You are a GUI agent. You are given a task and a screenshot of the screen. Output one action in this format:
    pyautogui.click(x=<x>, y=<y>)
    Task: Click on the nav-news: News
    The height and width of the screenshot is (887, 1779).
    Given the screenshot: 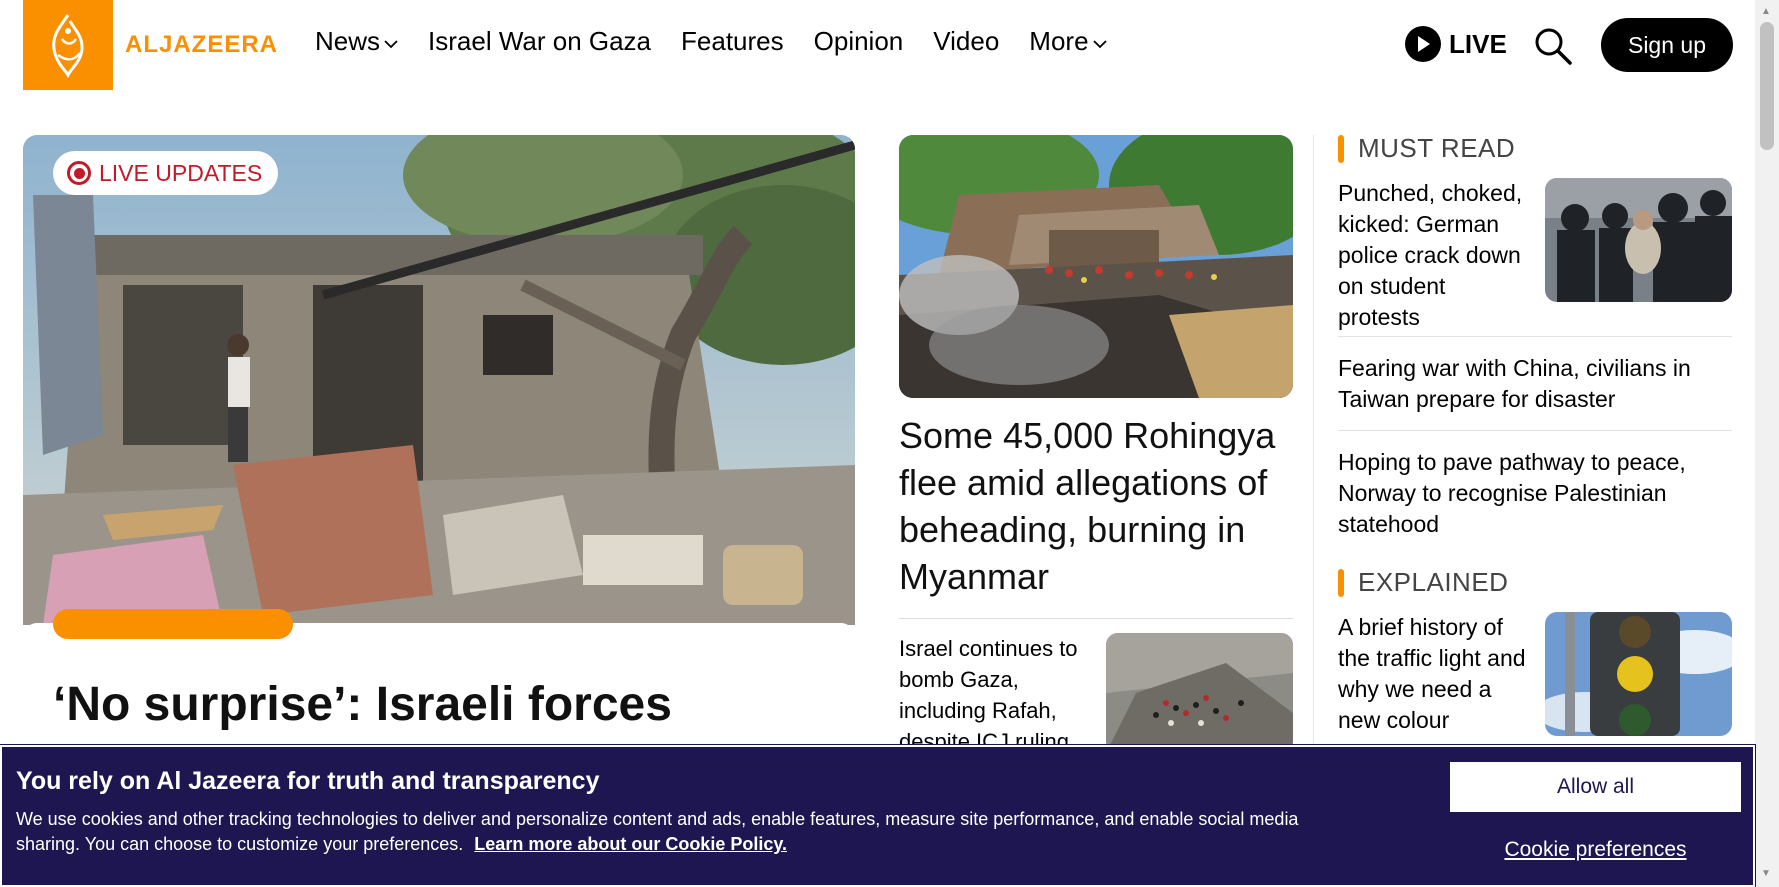 What is the action you would take?
    pyautogui.click(x=356, y=41)
    